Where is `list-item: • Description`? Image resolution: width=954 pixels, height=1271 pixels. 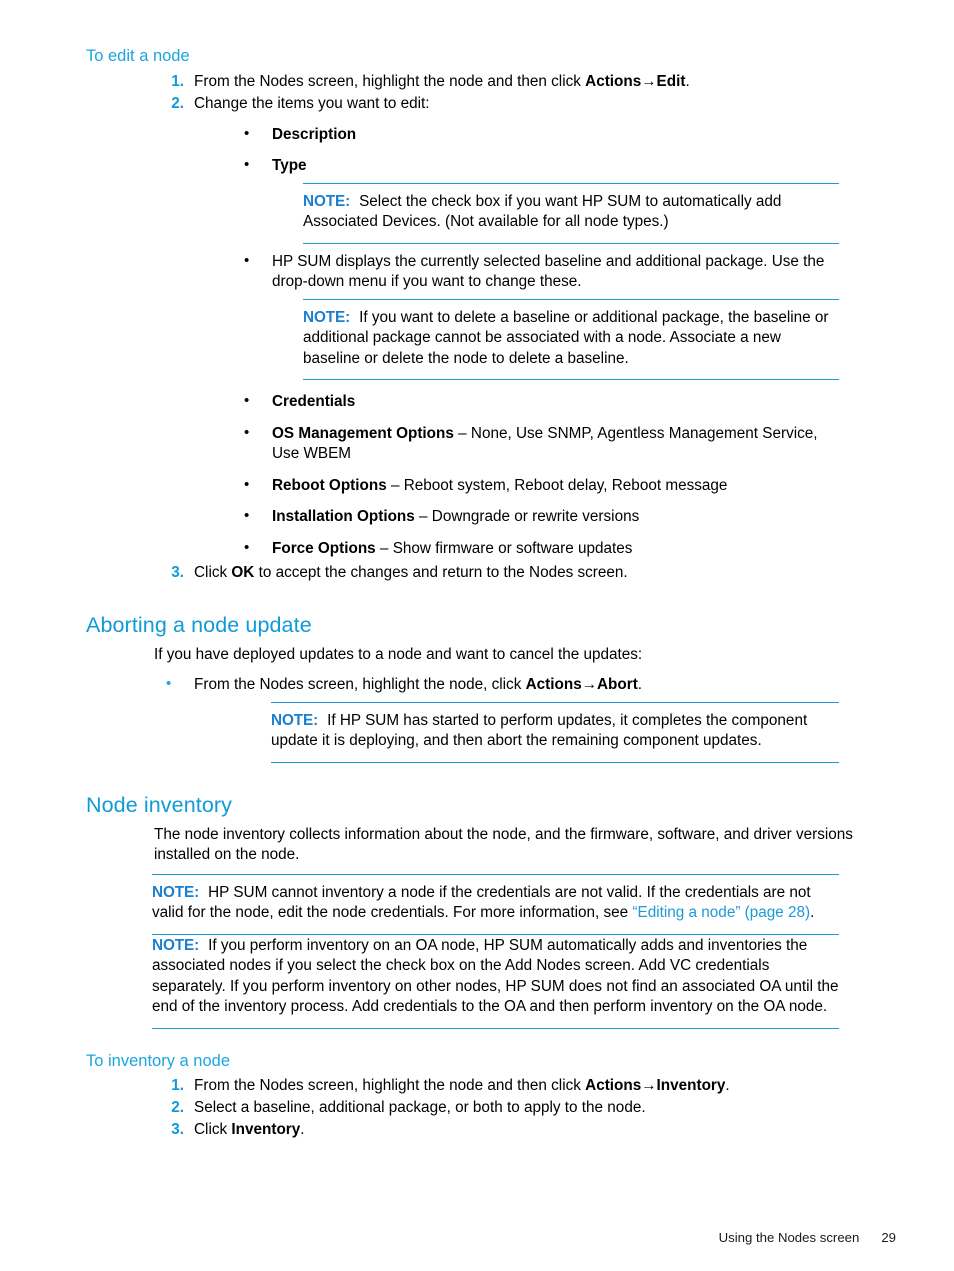 list-item: • Description is located at coordinates (566, 135).